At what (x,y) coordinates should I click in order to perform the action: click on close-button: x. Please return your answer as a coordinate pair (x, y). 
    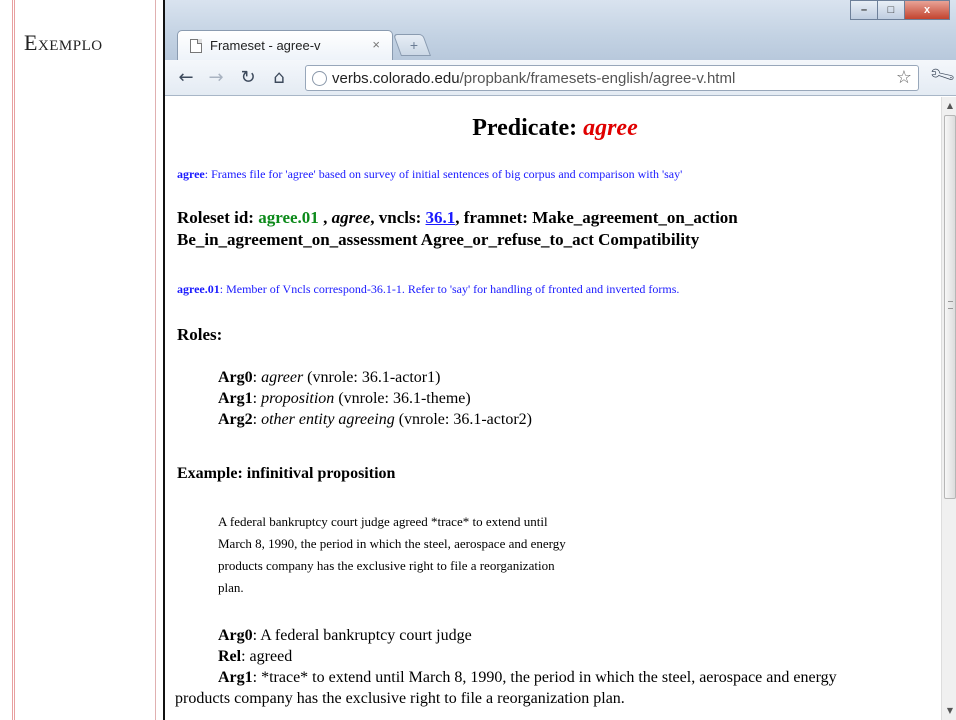
    Looking at the image, I should click on (927, 10).